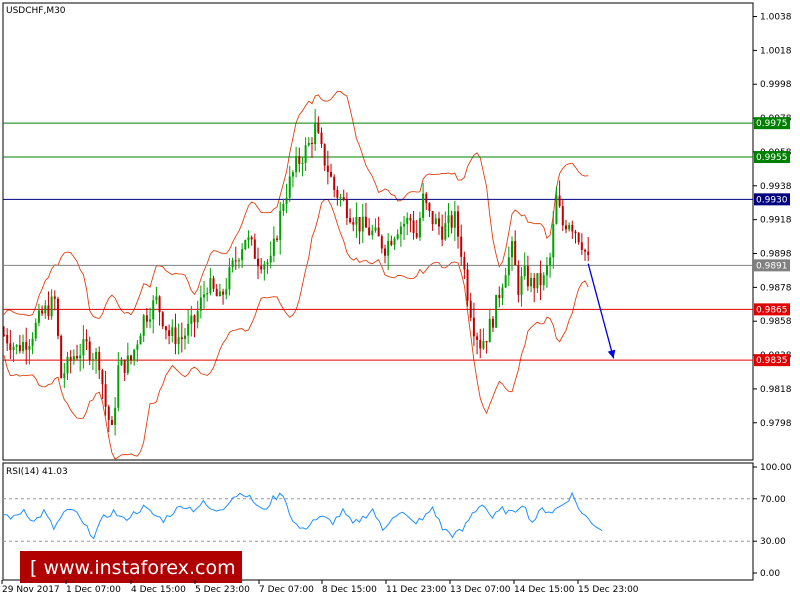 The image size is (800, 600). Describe the element at coordinates (480, 590) in the screenshot. I see `time-tick-label: 13 Dec 07:00` at that location.